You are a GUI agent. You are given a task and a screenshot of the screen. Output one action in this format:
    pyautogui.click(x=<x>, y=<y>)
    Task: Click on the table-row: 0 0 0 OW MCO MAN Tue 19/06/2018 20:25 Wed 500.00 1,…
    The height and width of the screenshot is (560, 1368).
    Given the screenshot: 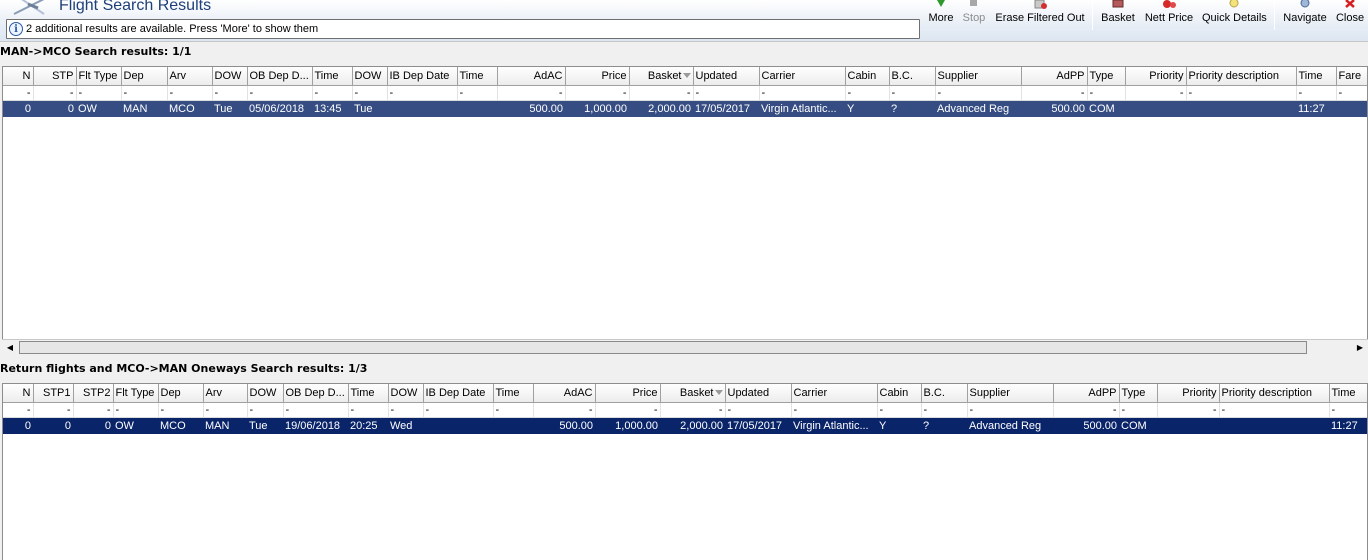 What is the action you would take?
    pyautogui.click(x=685, y=425)
    